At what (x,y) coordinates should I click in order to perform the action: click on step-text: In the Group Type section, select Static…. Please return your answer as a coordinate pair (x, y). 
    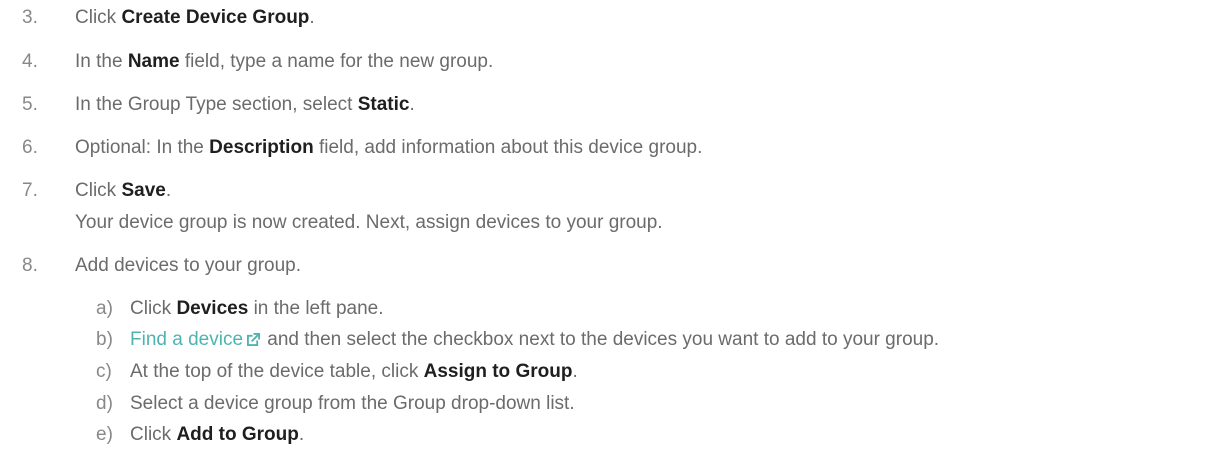
    Looking at the image, I should click on (245, 105).